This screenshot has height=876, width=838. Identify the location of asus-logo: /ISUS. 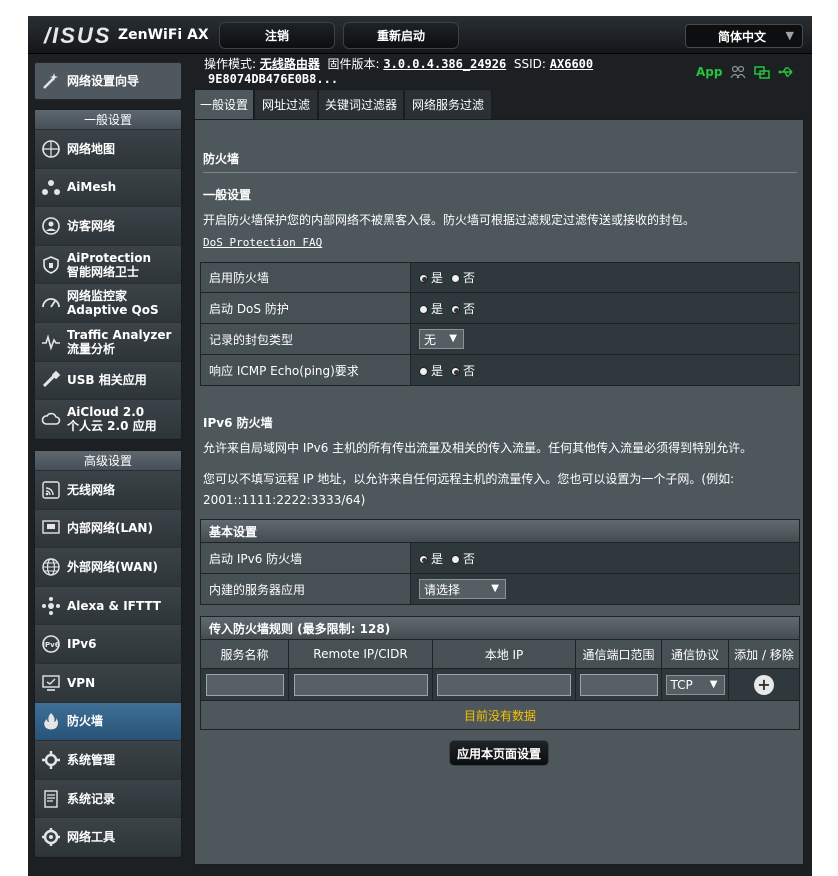
(77, 36).